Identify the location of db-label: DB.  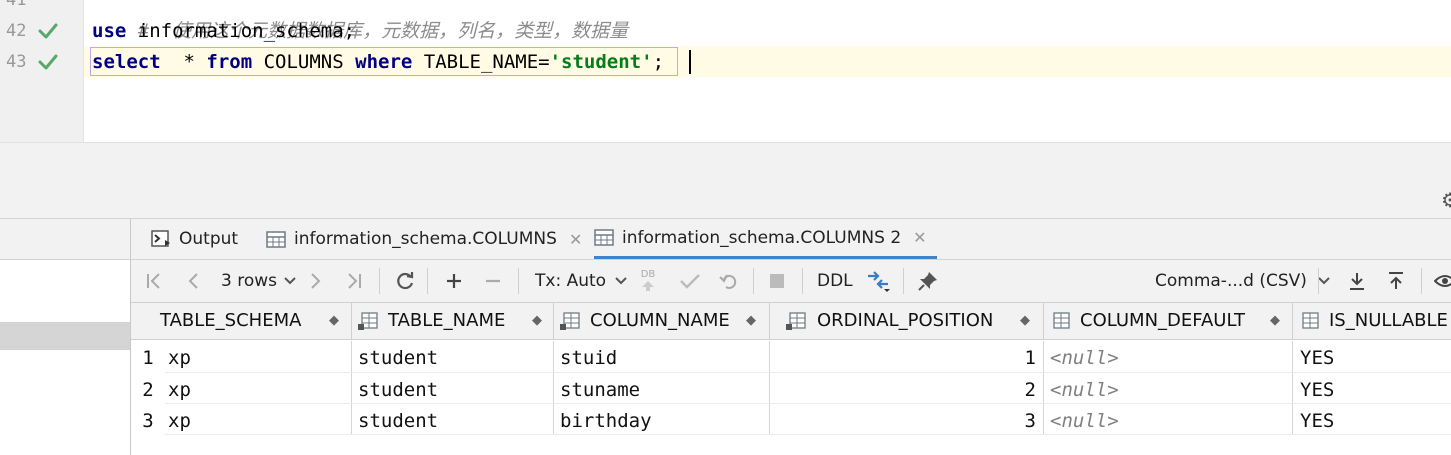
(648, 274).